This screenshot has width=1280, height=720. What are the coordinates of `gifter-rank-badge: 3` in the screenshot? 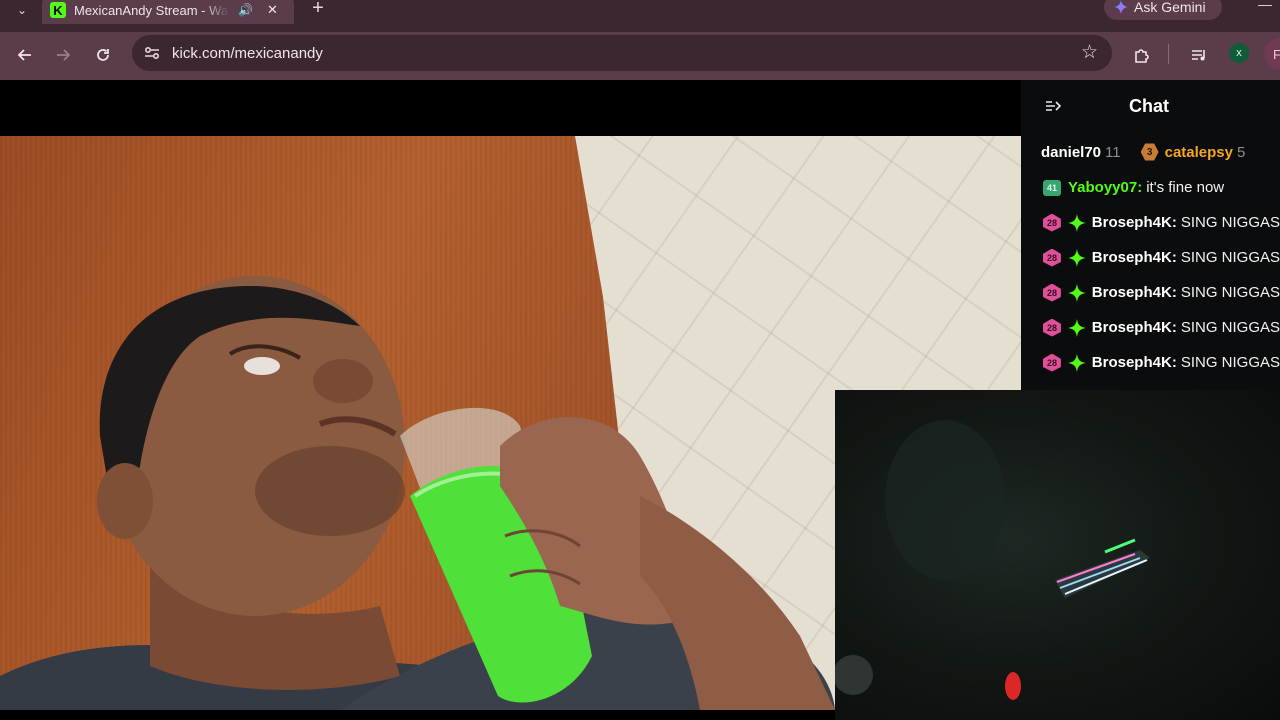 It's located at (1149, 152).